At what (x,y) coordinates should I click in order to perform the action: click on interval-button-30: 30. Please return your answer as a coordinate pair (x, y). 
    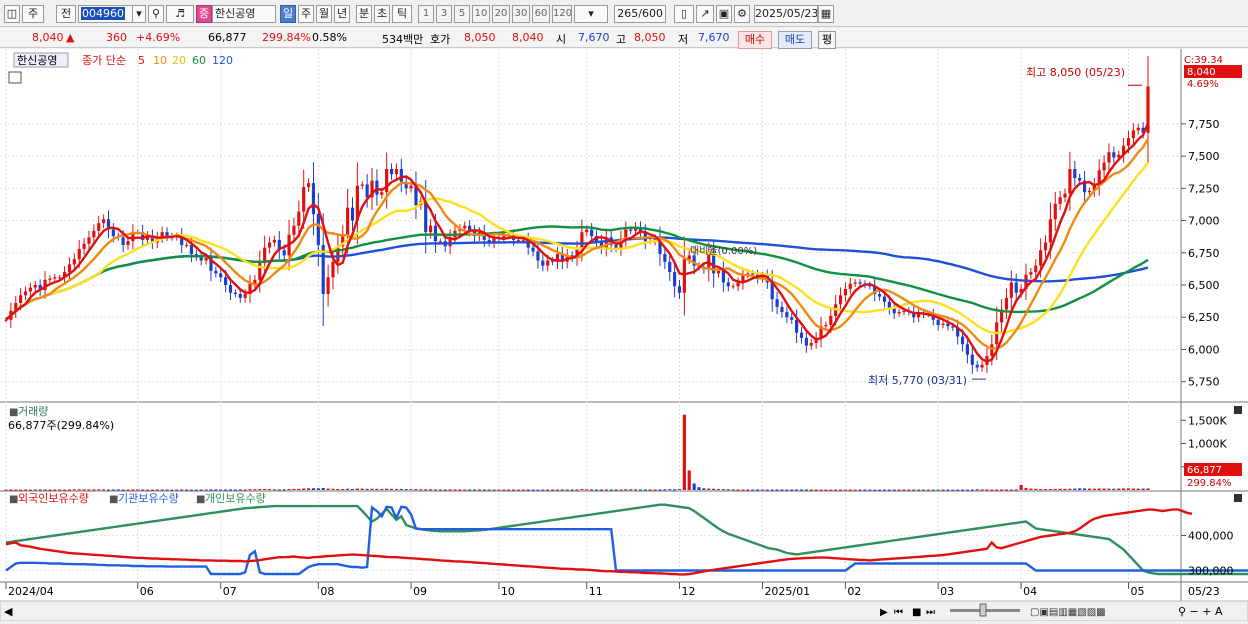
    Looking at the image, I should click on (521, 14).